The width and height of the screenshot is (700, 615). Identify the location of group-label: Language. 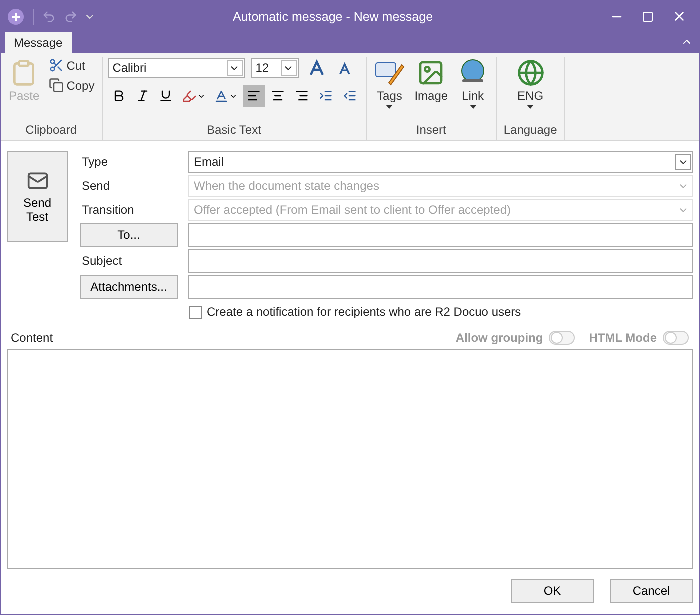
(531, 131).